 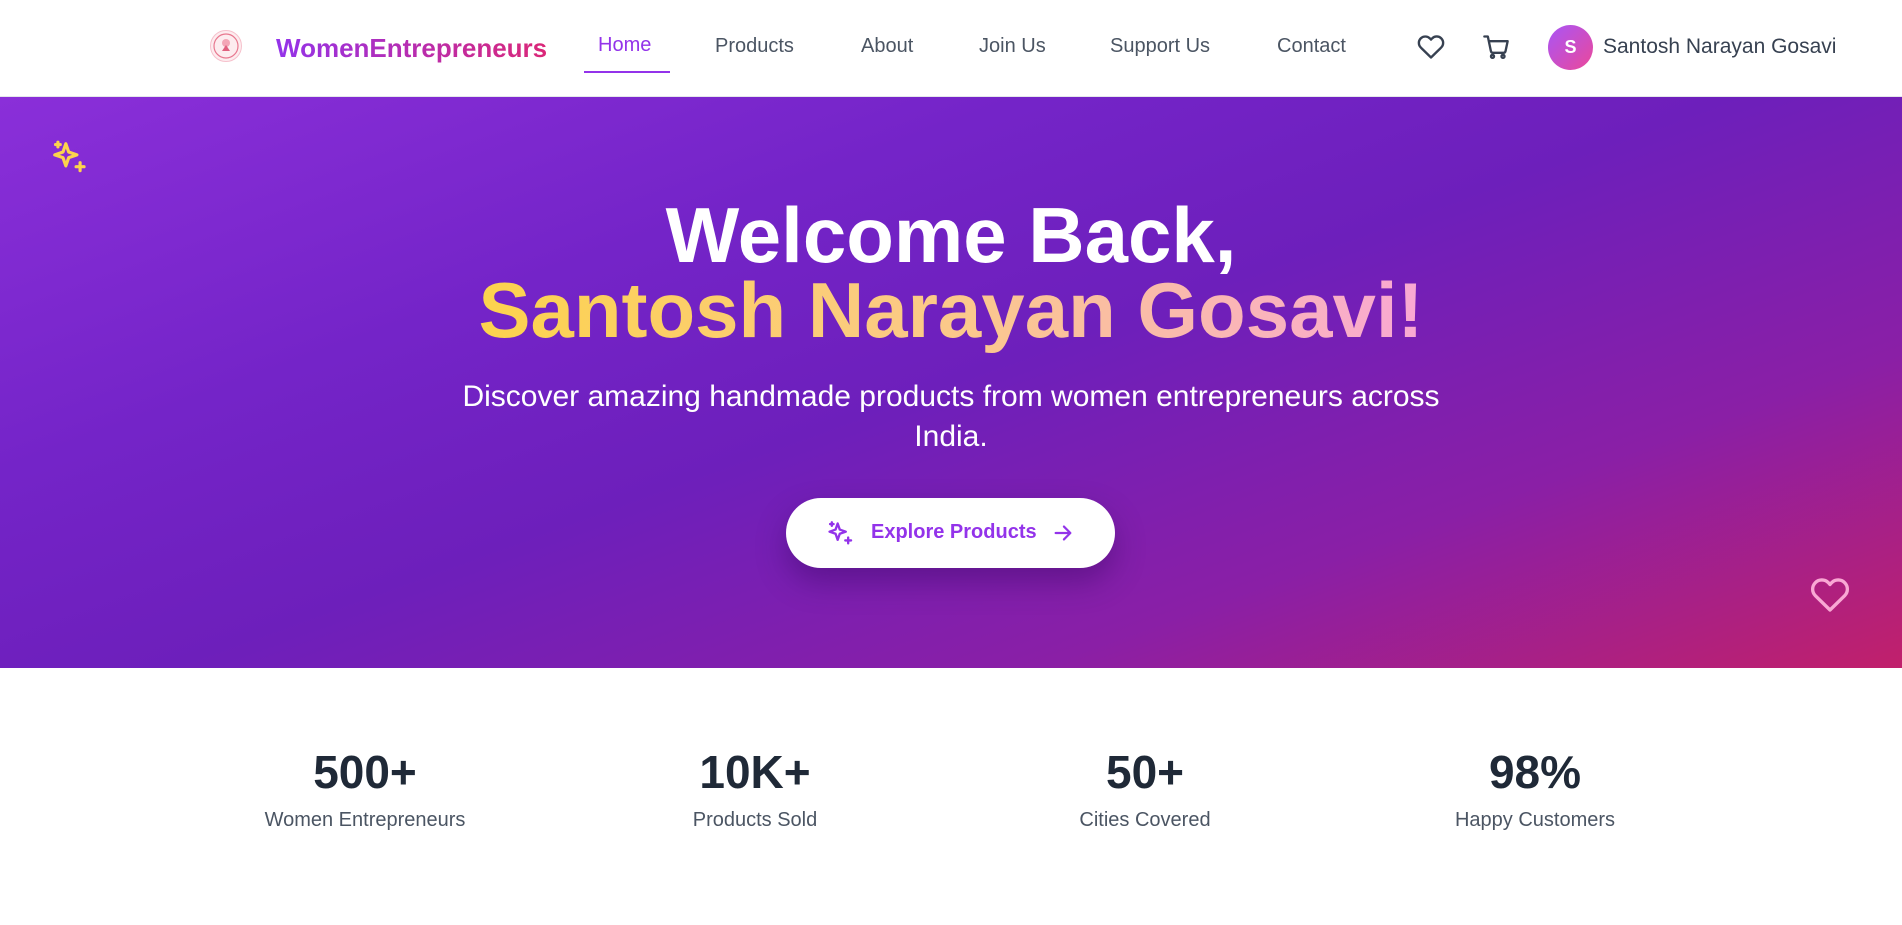 What do you see at coordinates (1496, 47) in the screenshot?
I see `cart-icon` at bounding box center [1496, 47].